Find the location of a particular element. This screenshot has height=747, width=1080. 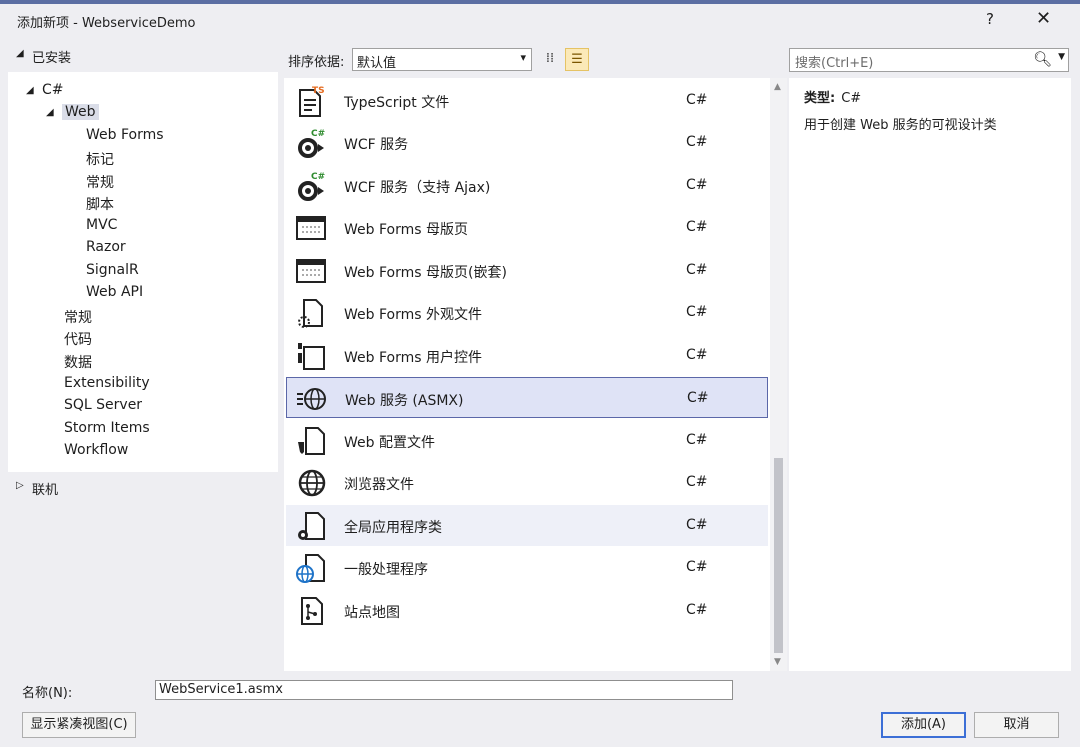

template-name: 浏览器文件 is located at coordinates (379, 485).